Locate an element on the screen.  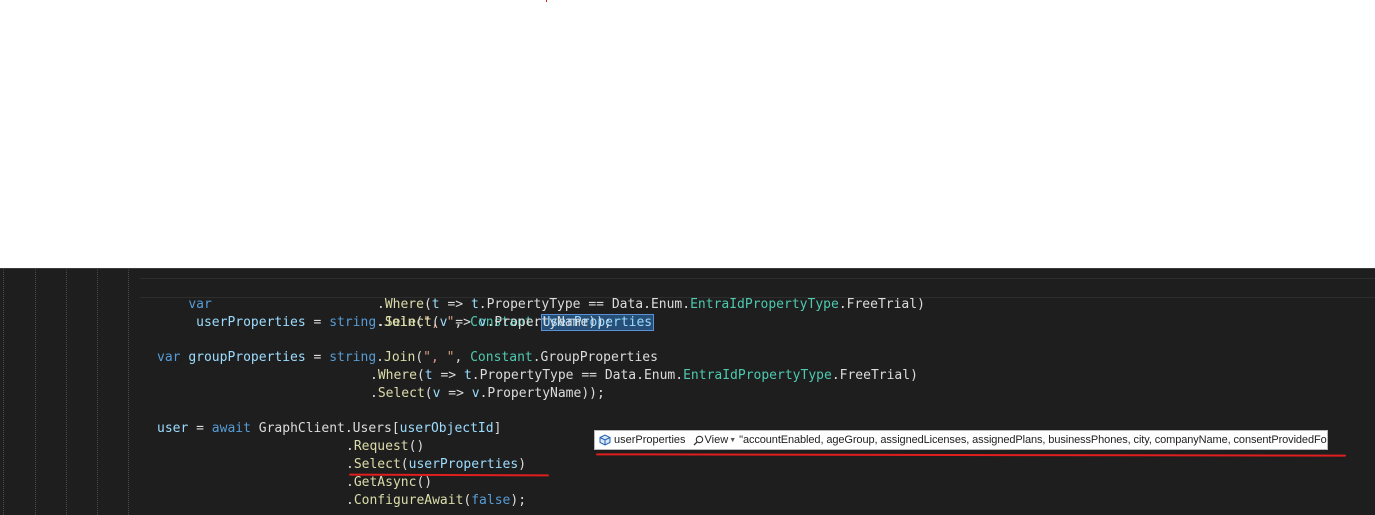
annotation-underline-datatip is located at coordinates (971, 455).